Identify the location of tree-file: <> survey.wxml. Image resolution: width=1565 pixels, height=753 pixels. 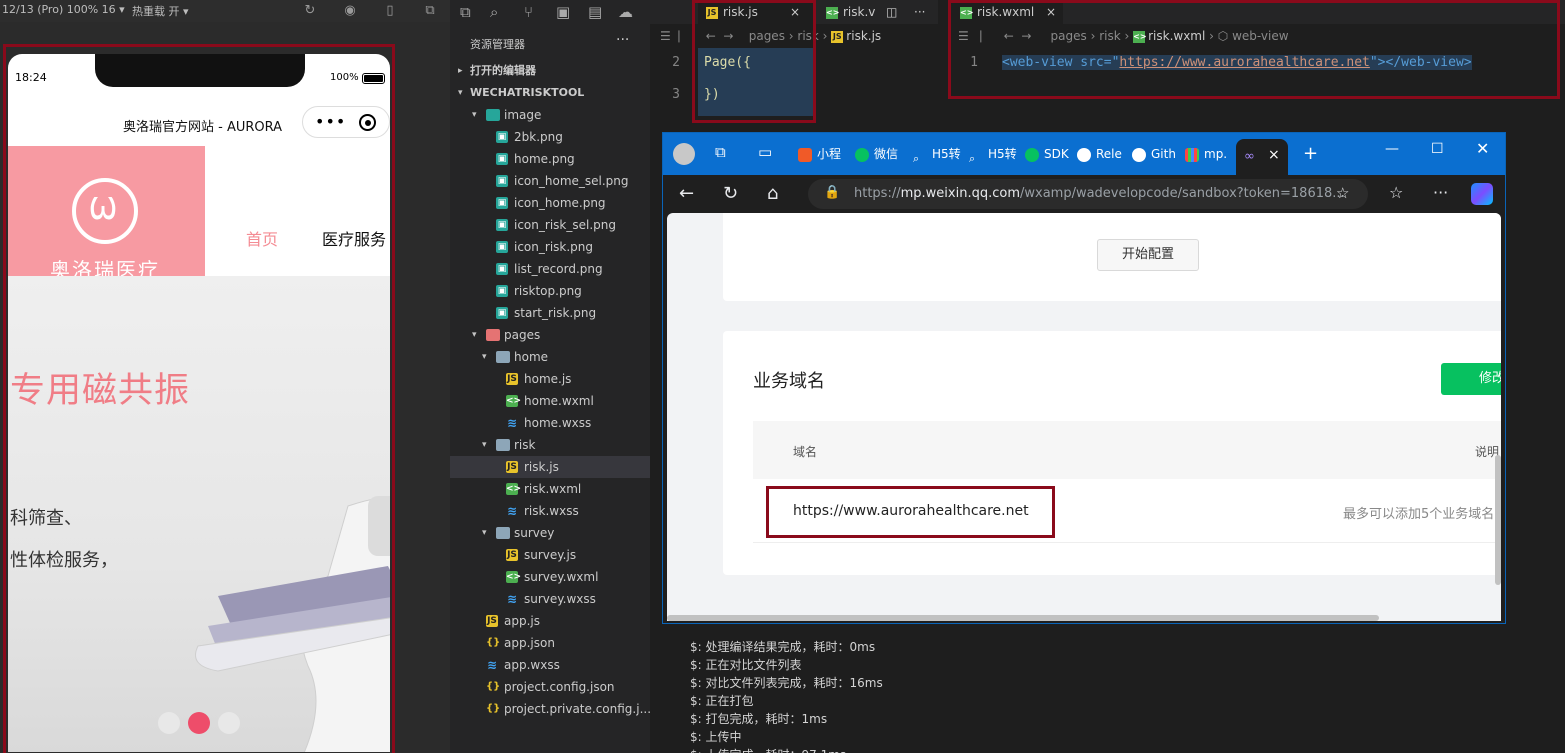
(550, 577).